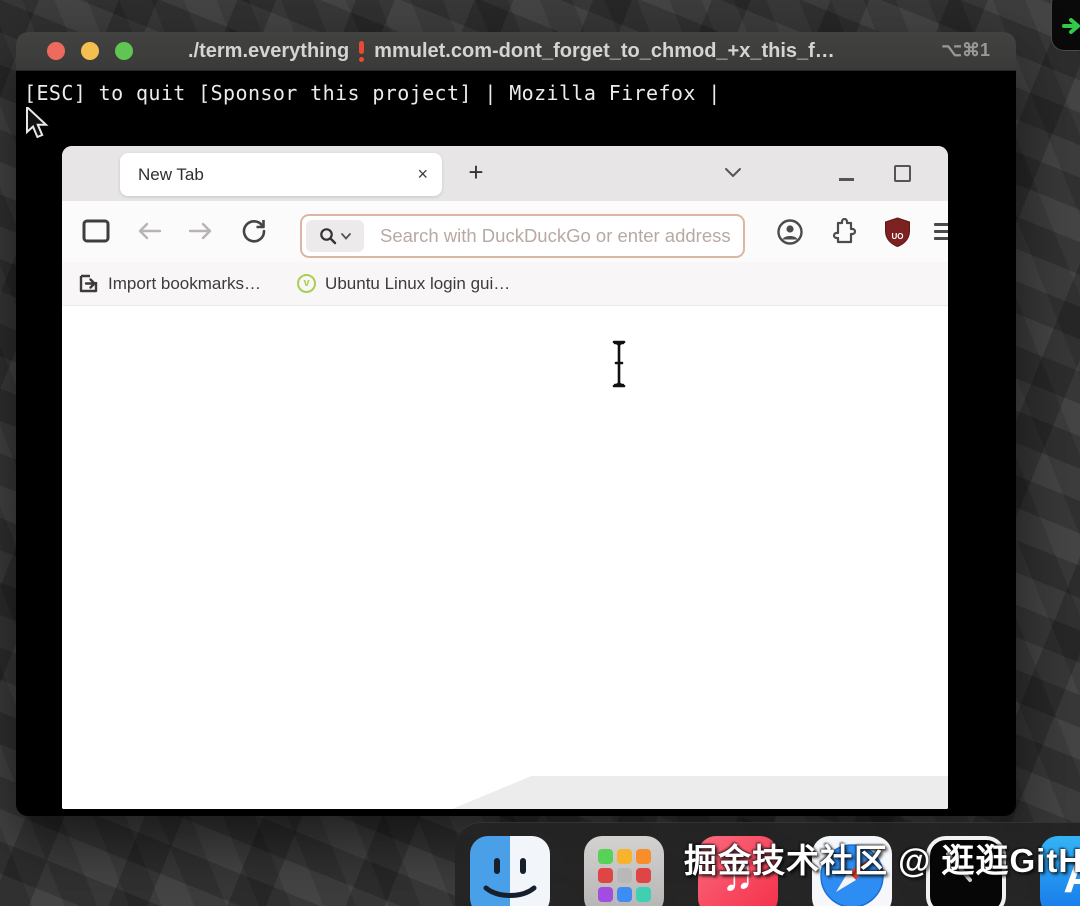 The width and height of the screenshot is (1080, 906). What do you see at coordinates (846, 179) in the screenshot?
I see `window-minimize-button` at bounding box center [846, 179].